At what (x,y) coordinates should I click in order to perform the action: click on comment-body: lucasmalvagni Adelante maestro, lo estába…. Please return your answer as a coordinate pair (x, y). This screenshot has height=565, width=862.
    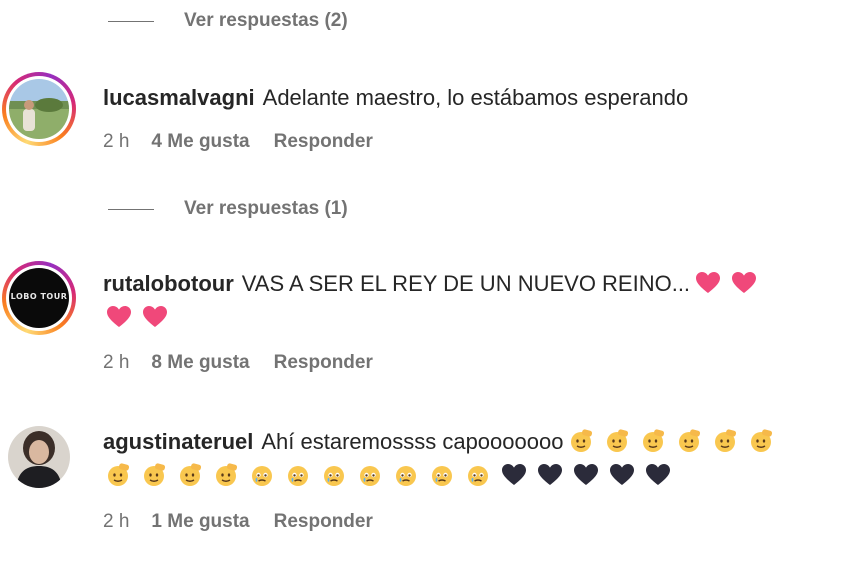
    Looking at the image, I should click on (472, 98).